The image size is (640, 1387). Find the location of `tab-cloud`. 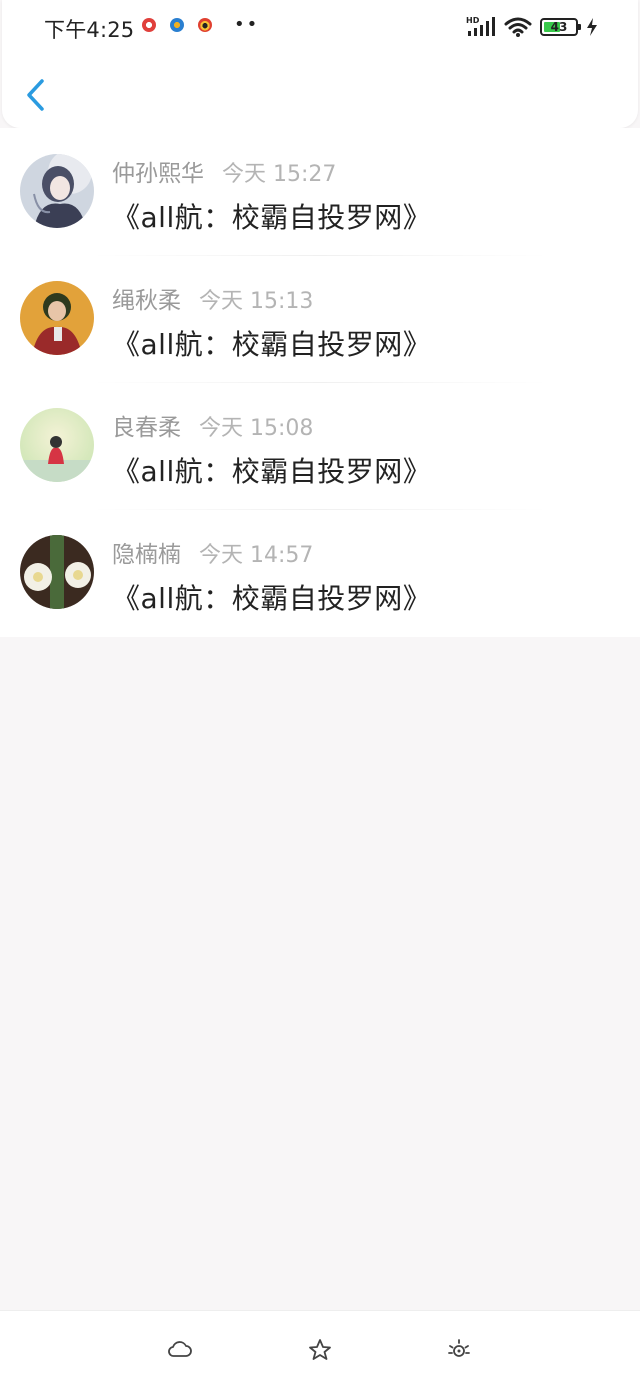

tab-cloud is located at coordinates (180, 1350).